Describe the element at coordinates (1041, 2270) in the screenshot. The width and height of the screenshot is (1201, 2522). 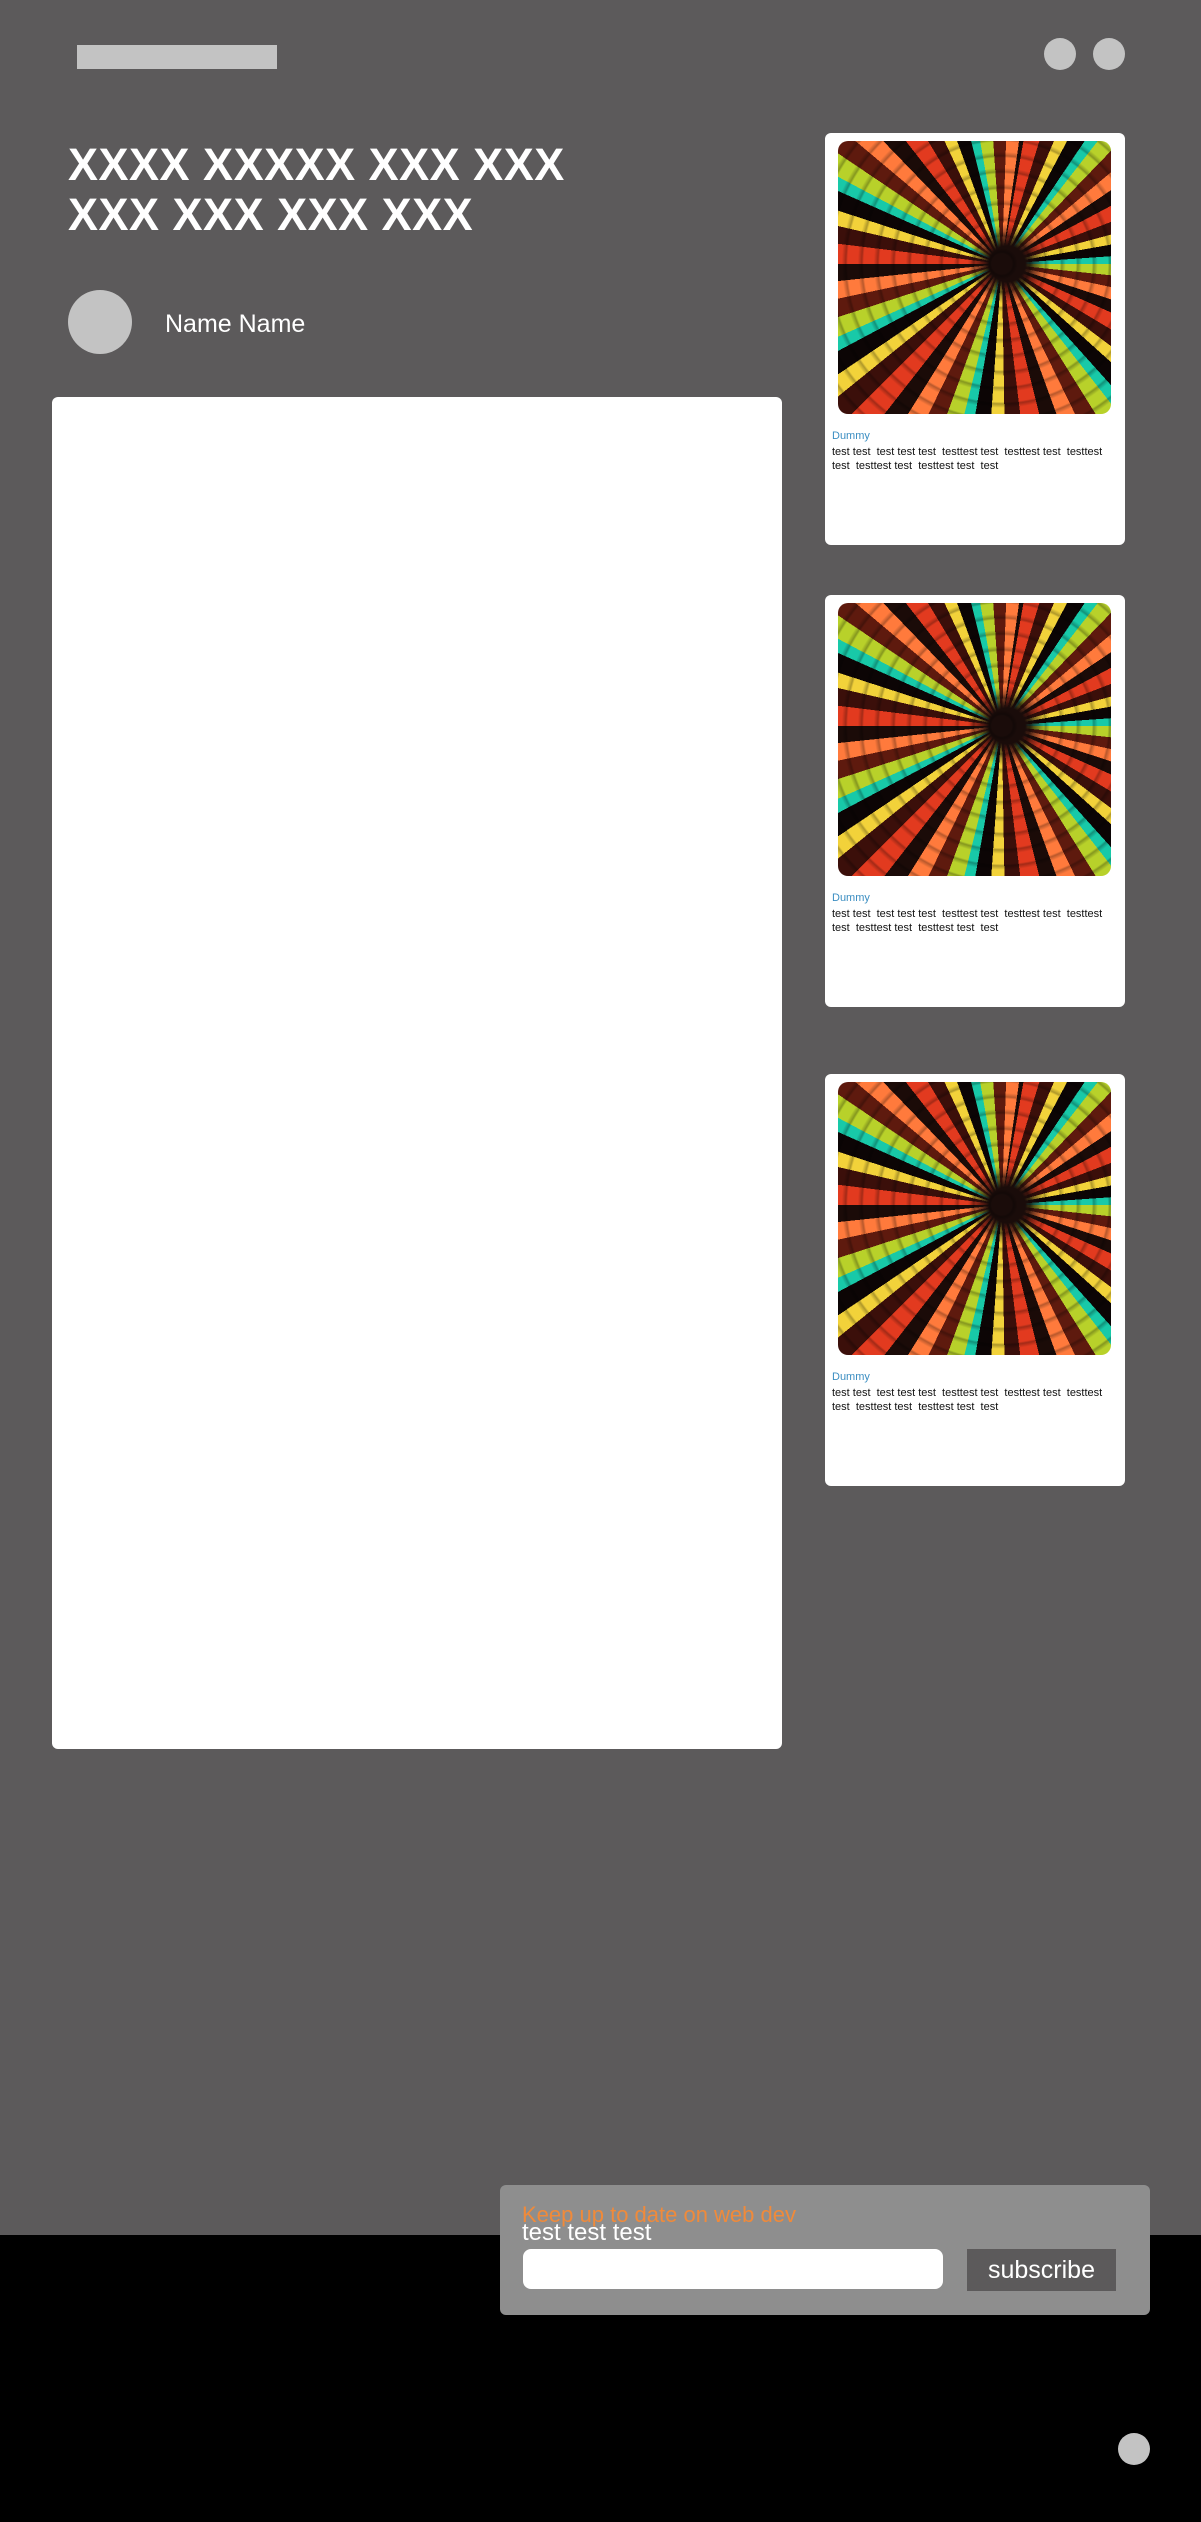
I see `subscribe-button: subscribe` at that location.